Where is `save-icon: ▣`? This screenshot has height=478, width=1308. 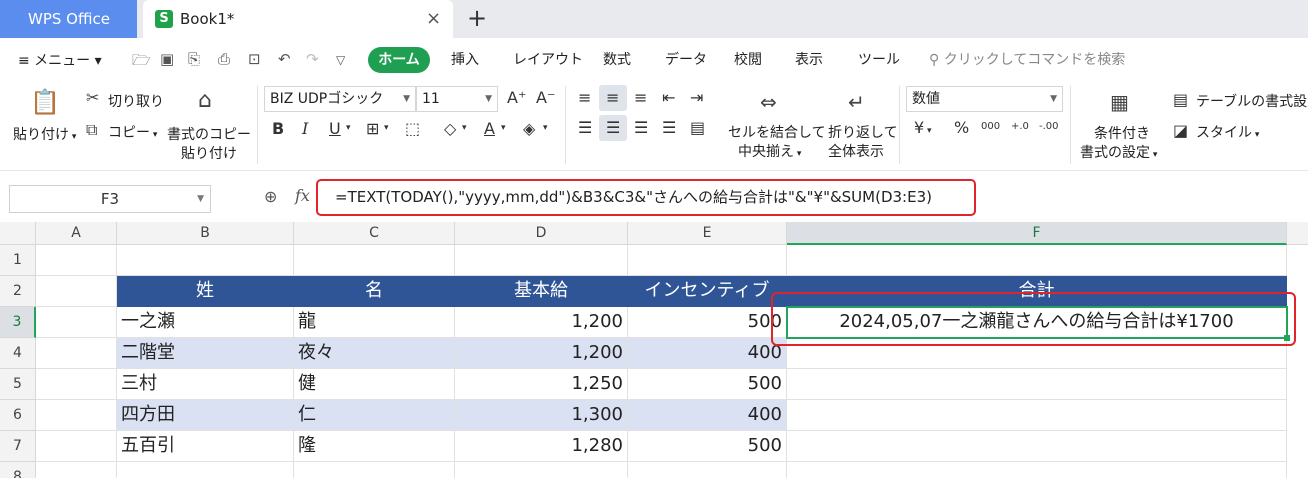
save-icon: ▣ is located at coordinates (167, 59).